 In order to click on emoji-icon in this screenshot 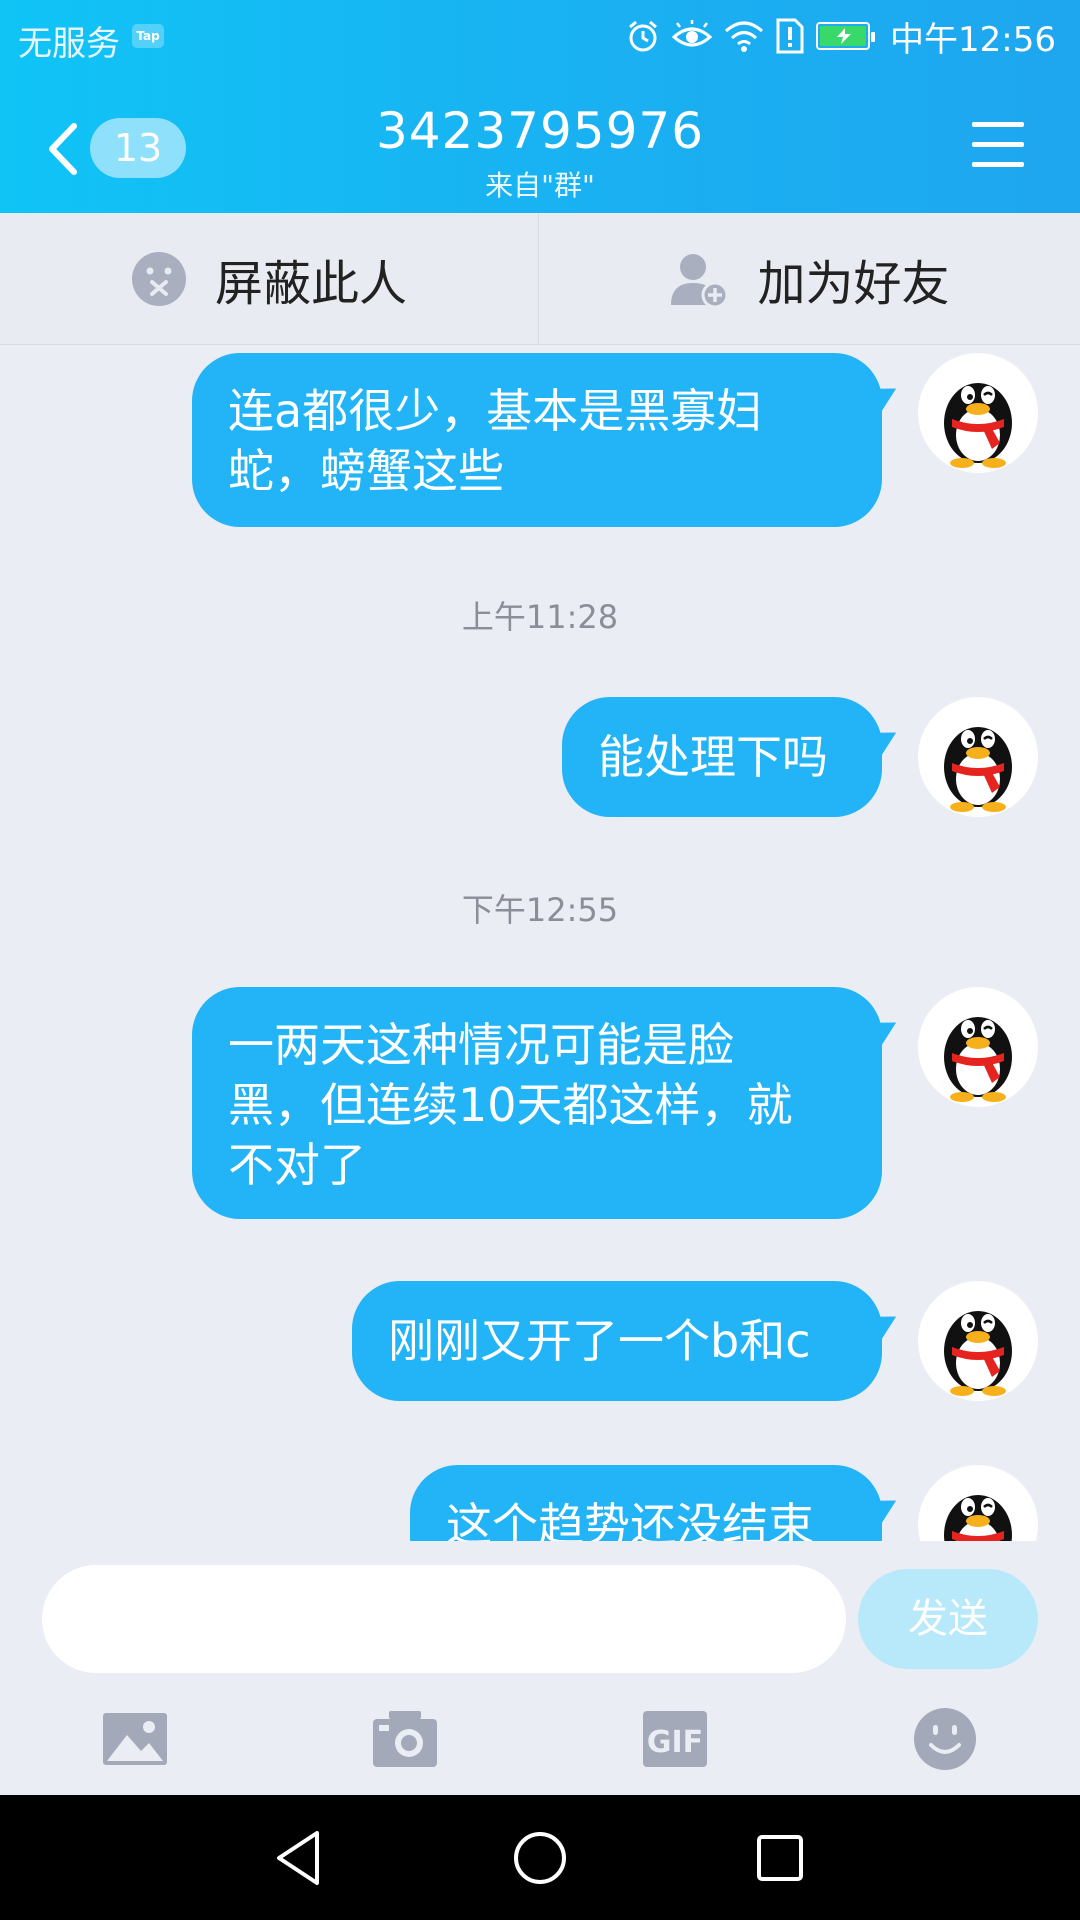, I will do `click(945, 1739)`.